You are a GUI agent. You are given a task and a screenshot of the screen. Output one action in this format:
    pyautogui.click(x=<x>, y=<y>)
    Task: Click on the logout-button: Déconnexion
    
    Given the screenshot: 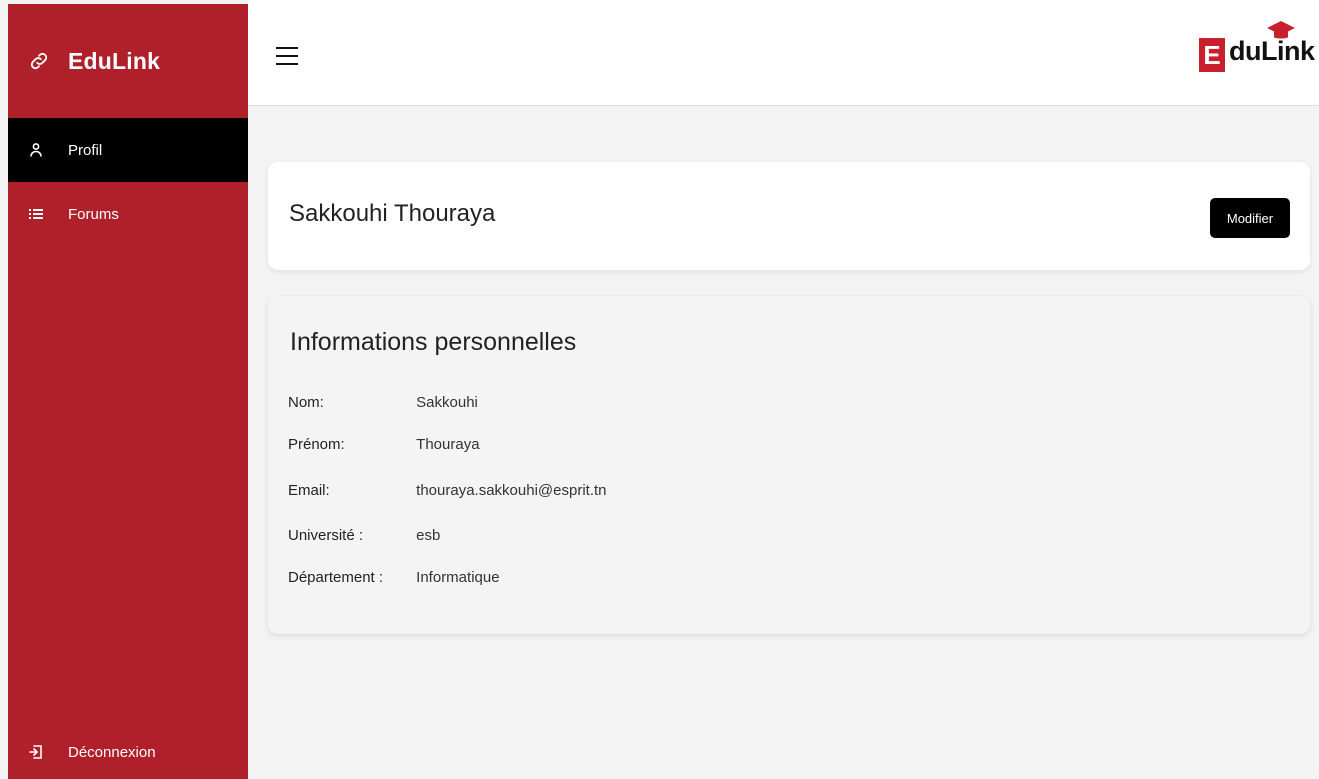 What is the action you would take?
    pyautogui.click(x=128, y=752)
    